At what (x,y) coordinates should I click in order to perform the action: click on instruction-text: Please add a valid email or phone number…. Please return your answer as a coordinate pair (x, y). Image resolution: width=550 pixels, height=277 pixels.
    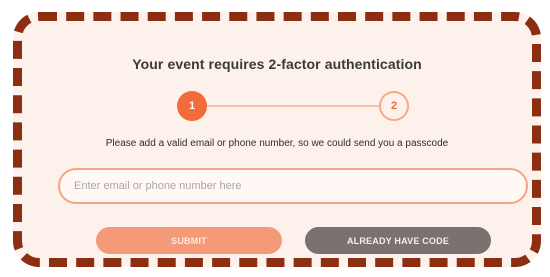
    Looking at the image, I should click on (277, 143).